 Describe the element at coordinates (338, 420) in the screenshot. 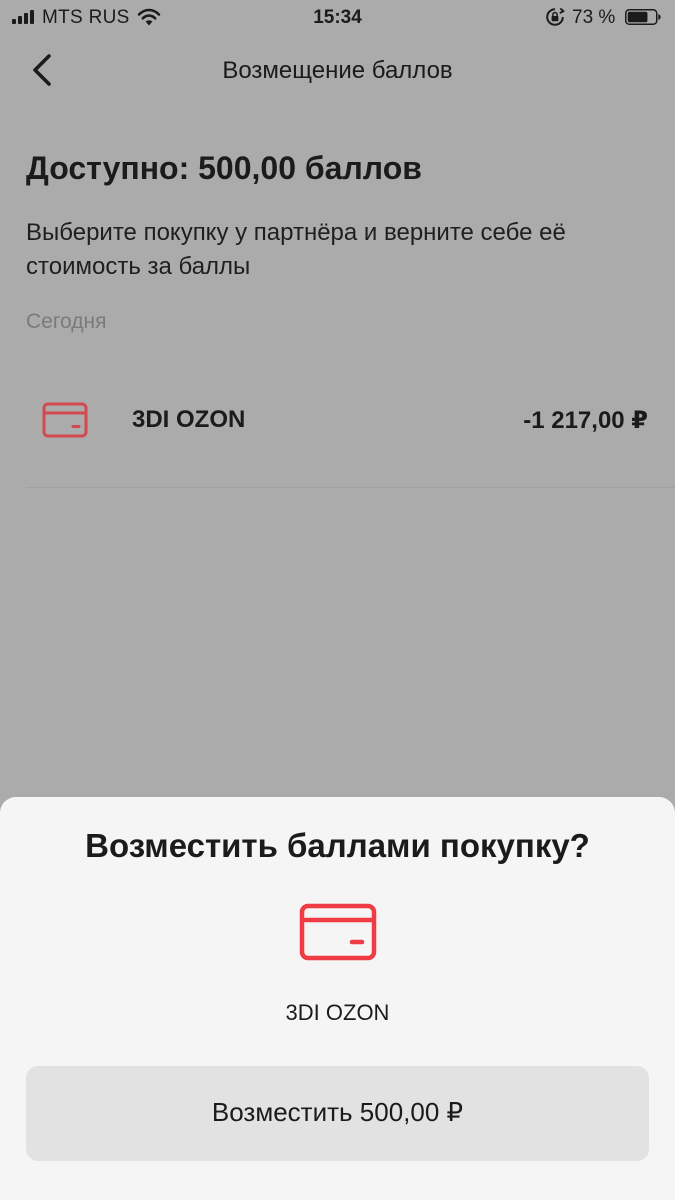

I see `purchase-list-item: 3DI OZON -1 217,00 ₽` at that location.